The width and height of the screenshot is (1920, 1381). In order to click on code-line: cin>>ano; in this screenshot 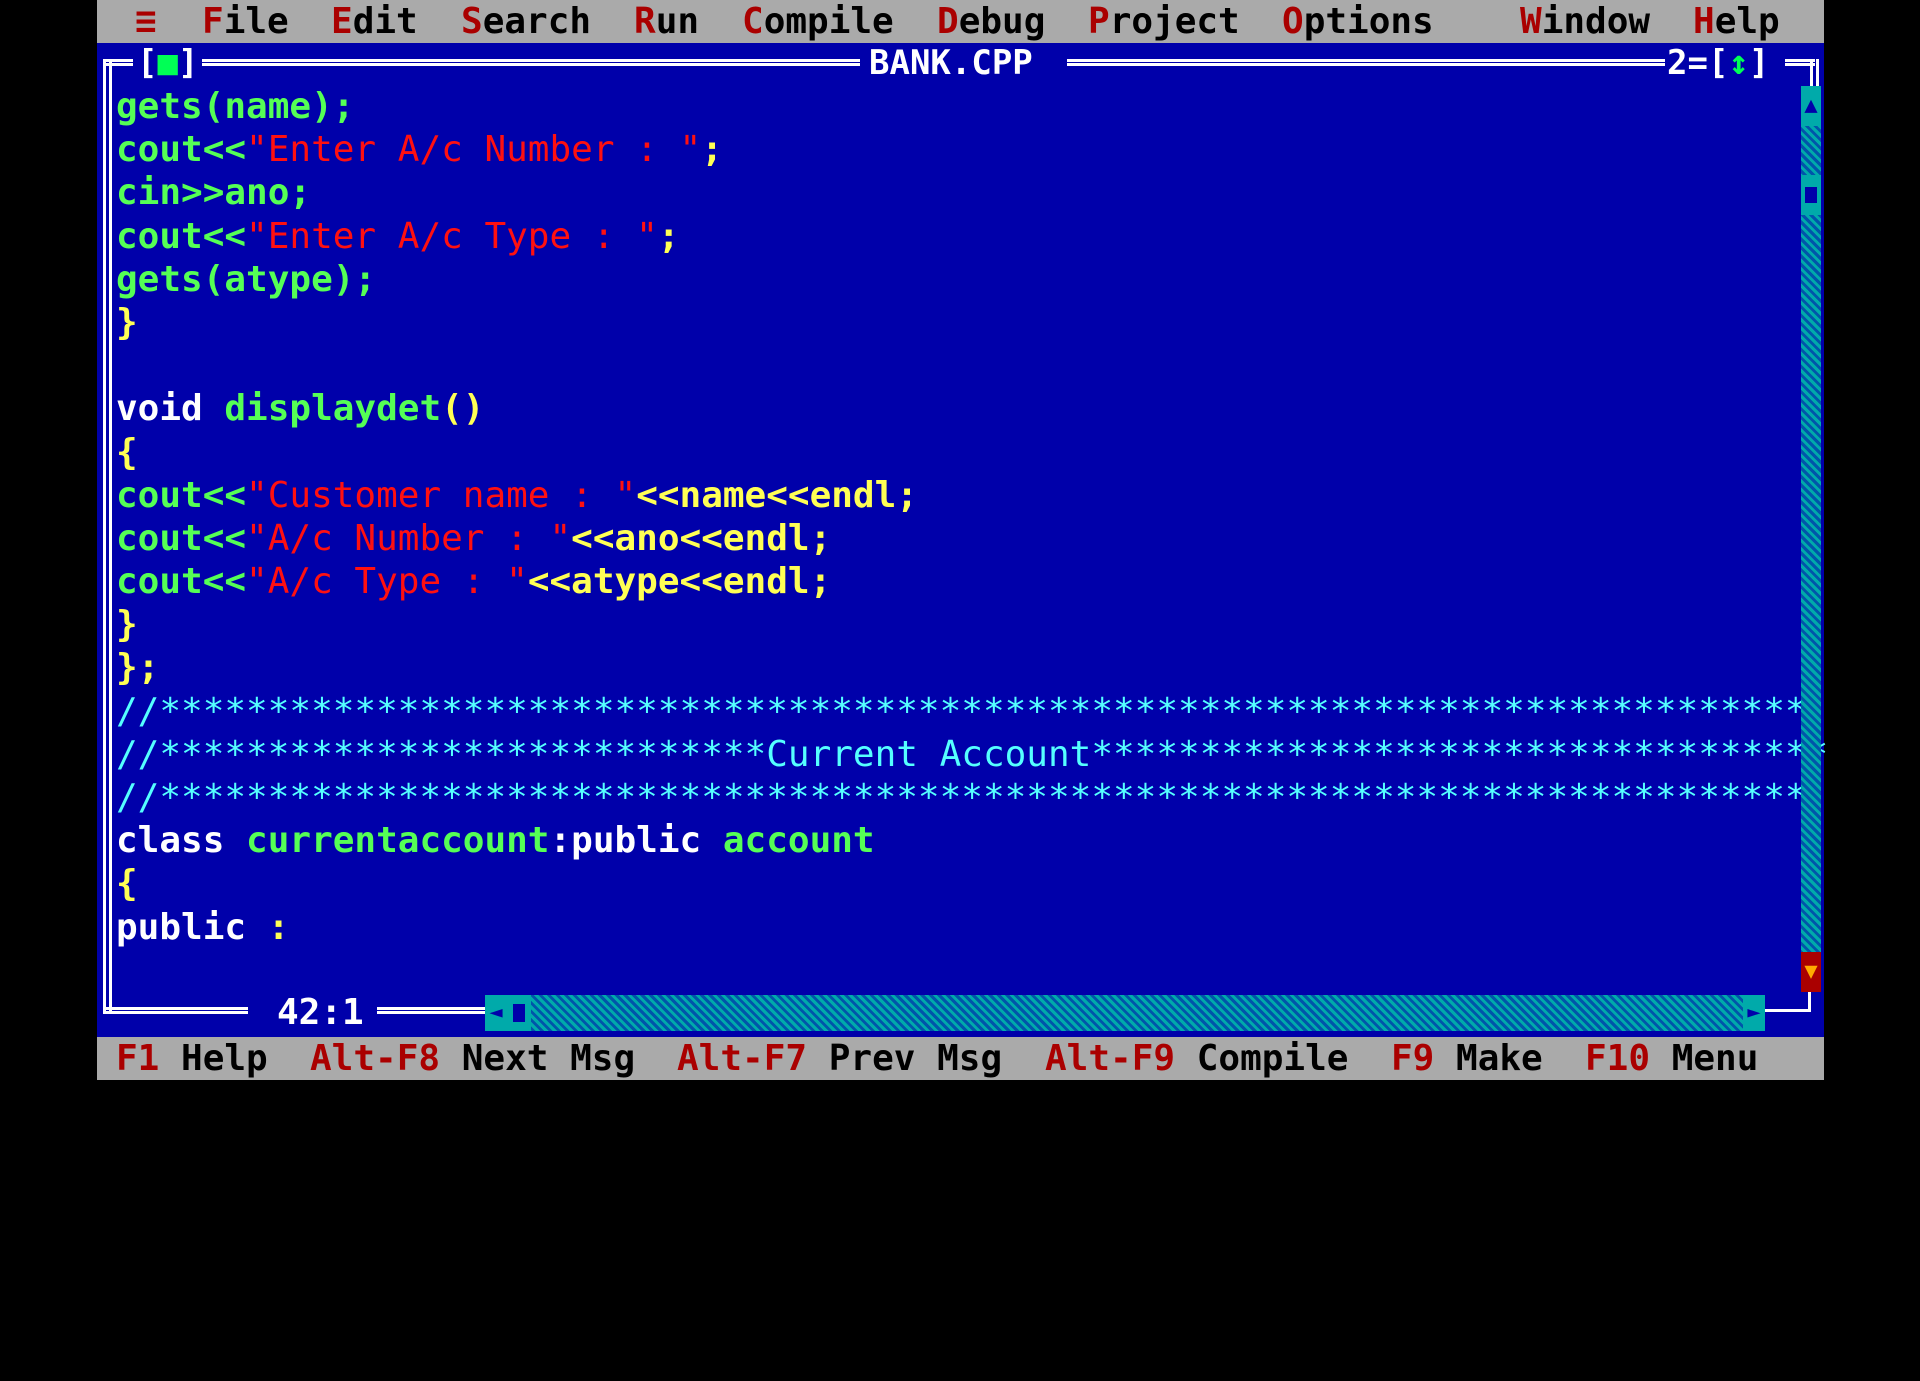, I will do `click(214, 193)`.